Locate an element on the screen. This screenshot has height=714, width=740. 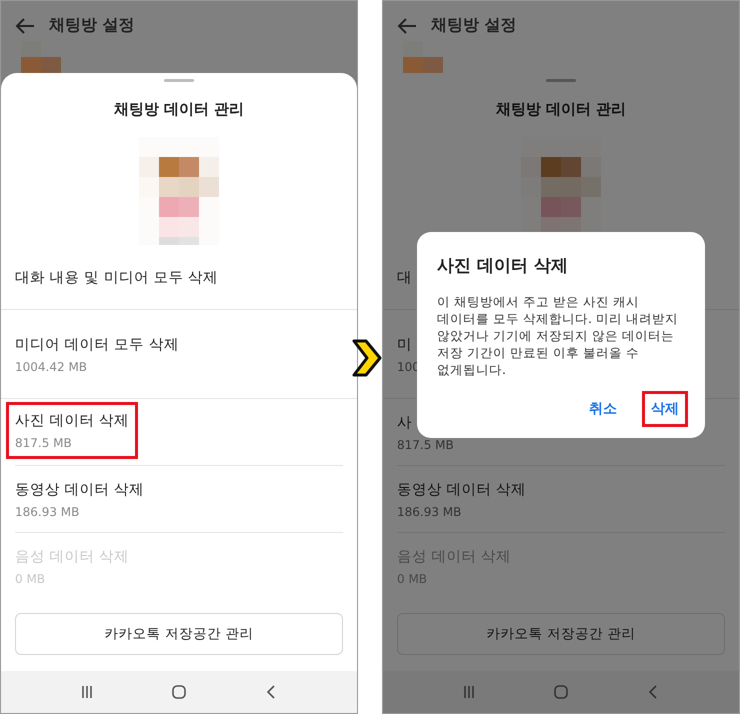
data-size: 1004.42 MB is located at coordinates (51, 367).